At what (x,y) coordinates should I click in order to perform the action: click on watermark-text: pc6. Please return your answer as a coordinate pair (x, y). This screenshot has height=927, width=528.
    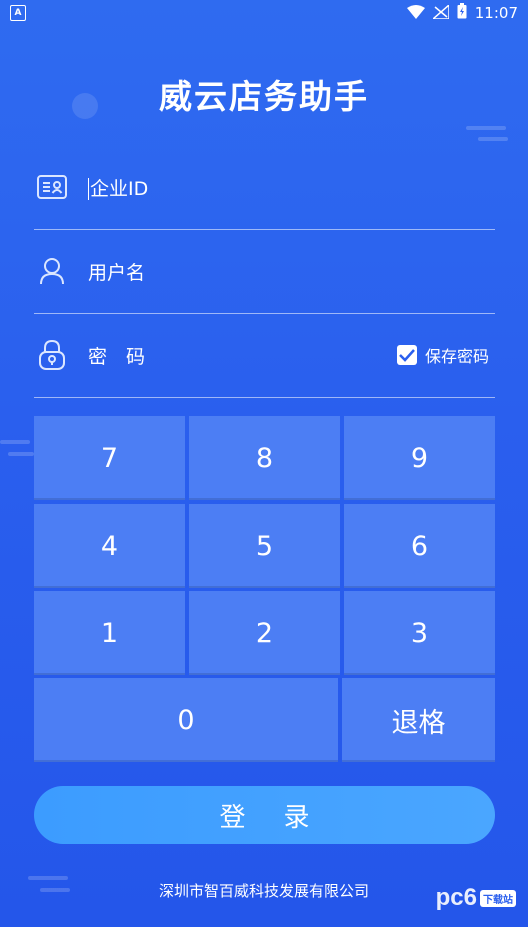
    Looking at the image, I should click on (456, 897).